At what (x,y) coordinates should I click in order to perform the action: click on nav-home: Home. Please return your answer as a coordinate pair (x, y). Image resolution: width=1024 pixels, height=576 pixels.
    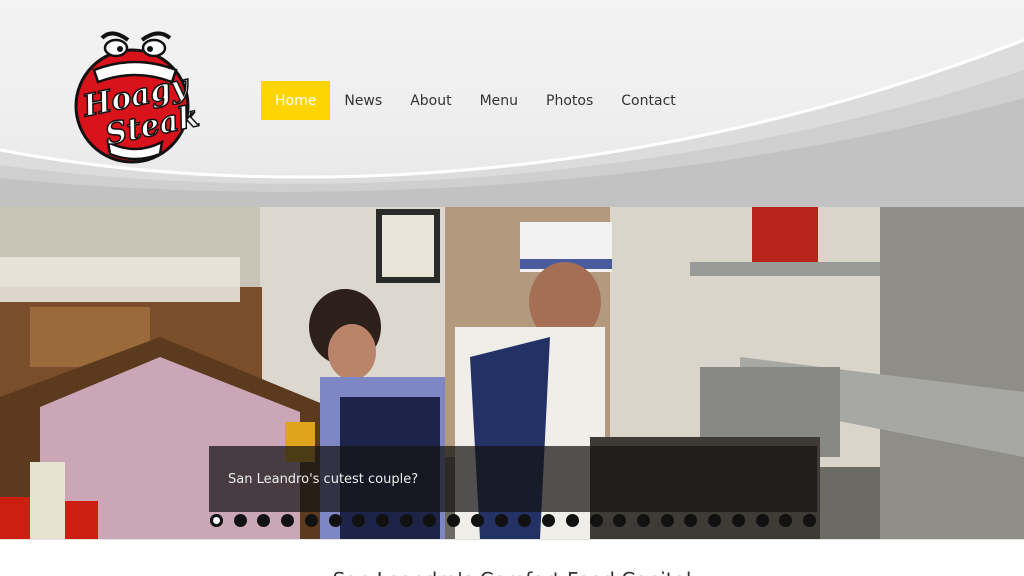
    Looking at the image, I should click on (296, 100).